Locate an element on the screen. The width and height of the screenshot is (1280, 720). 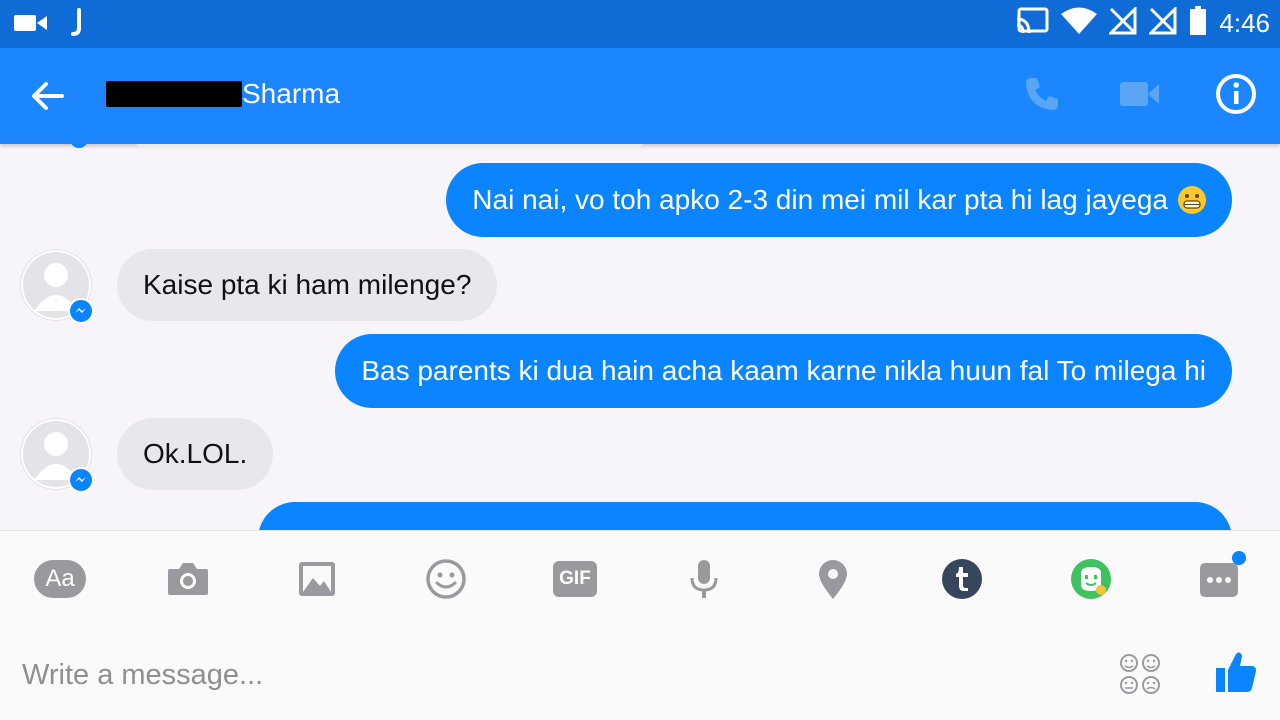
composer is located at coordinates (640, 672).